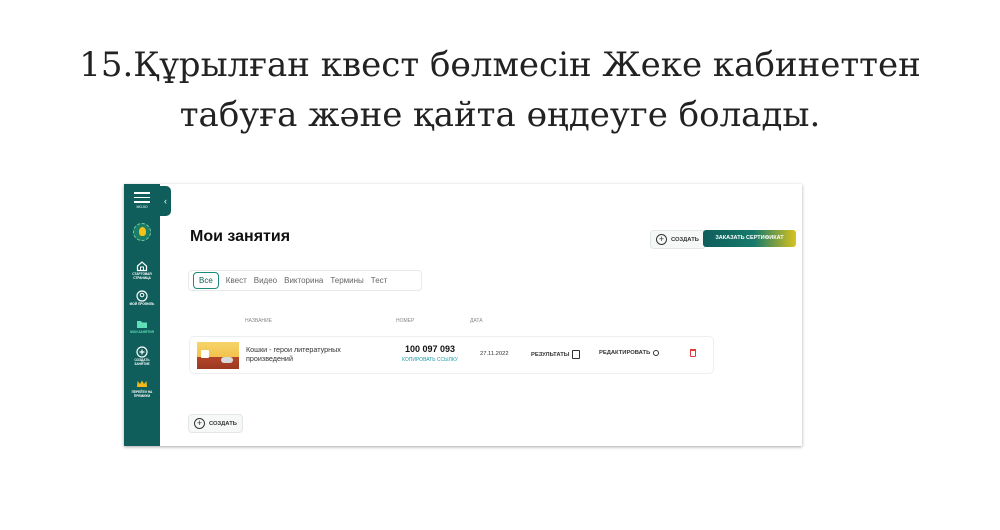 Image resolution: width=1000 pixels, height=530 pixels. I want to click on filter-tabs: Все Квест Видео Викторина Термины Тест, so click(305, 280).